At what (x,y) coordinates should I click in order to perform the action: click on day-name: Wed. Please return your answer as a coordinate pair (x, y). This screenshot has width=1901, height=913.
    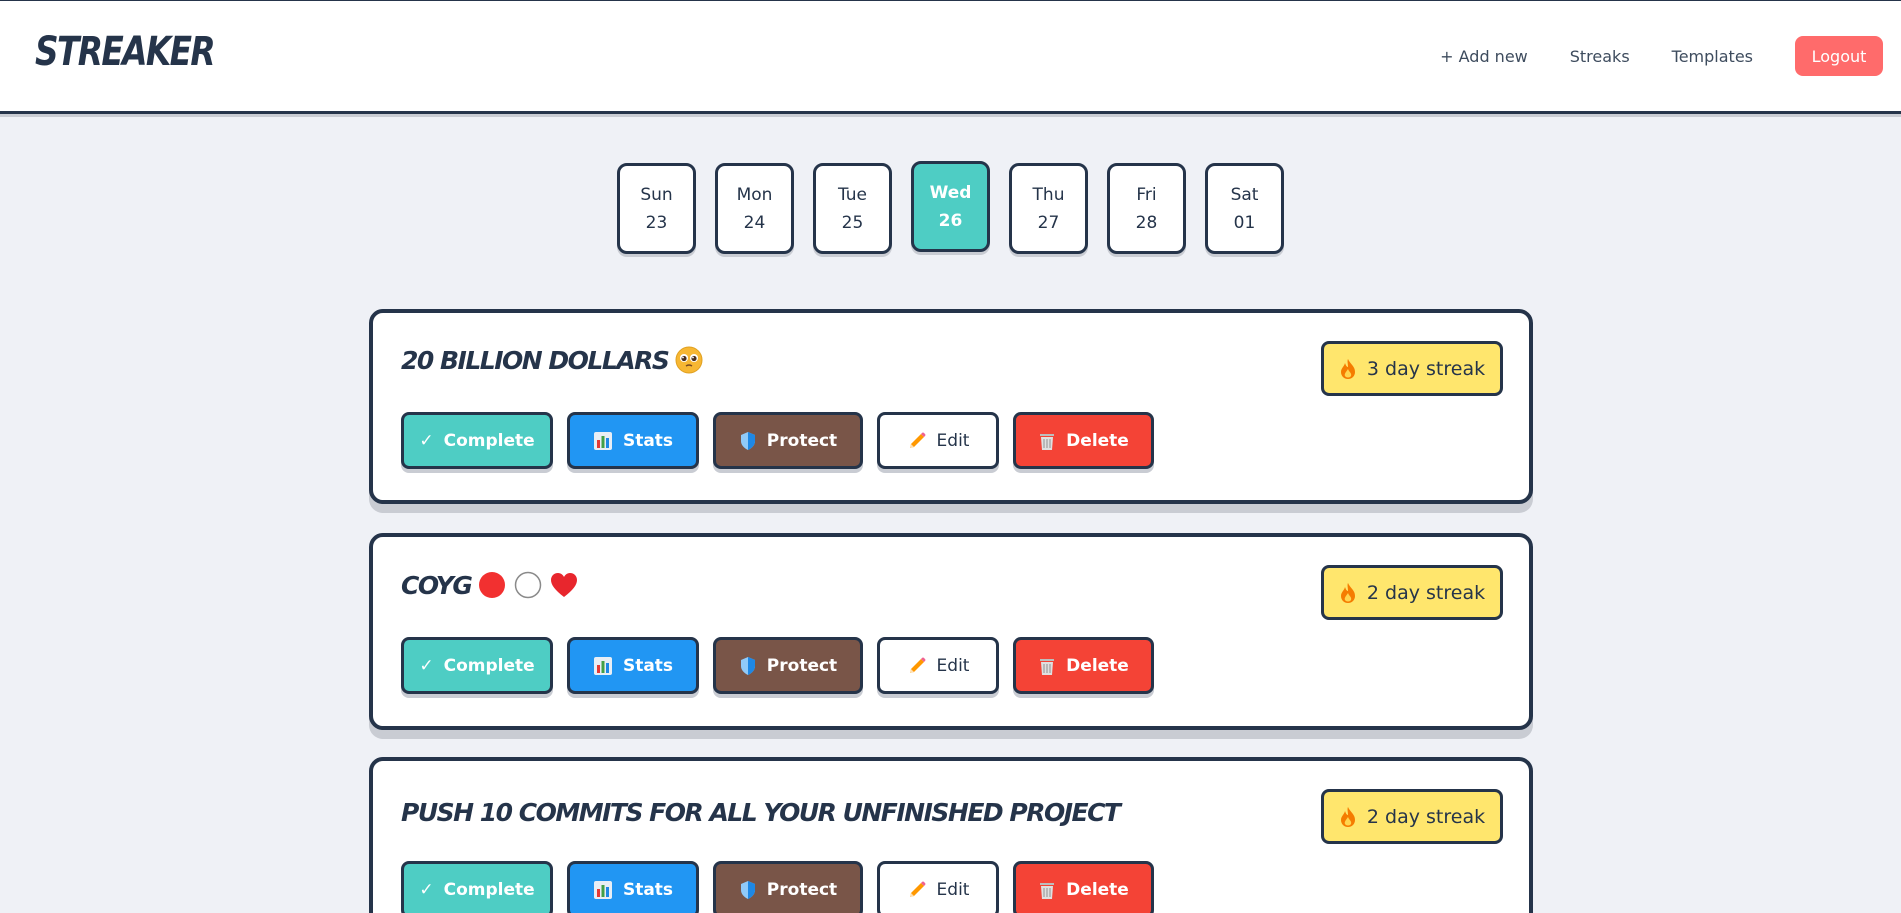
    Looking at the image, I should click on (950, 192).